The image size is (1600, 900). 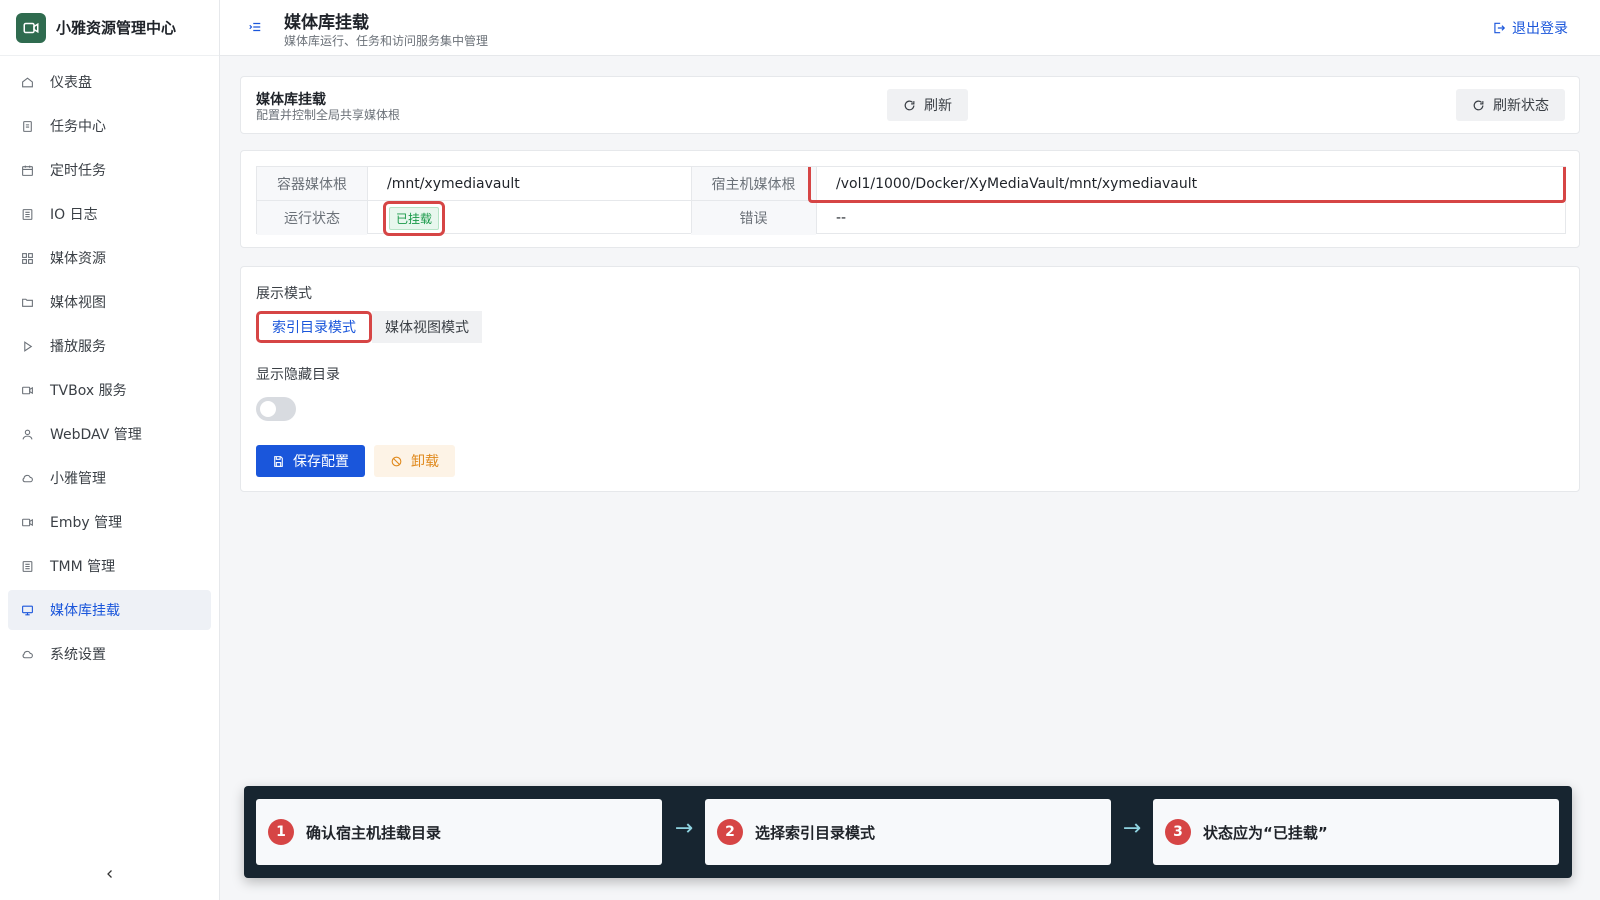 I want to click on sidebar-item-media-resources: 媒体资源, so click(x=109, y=258).